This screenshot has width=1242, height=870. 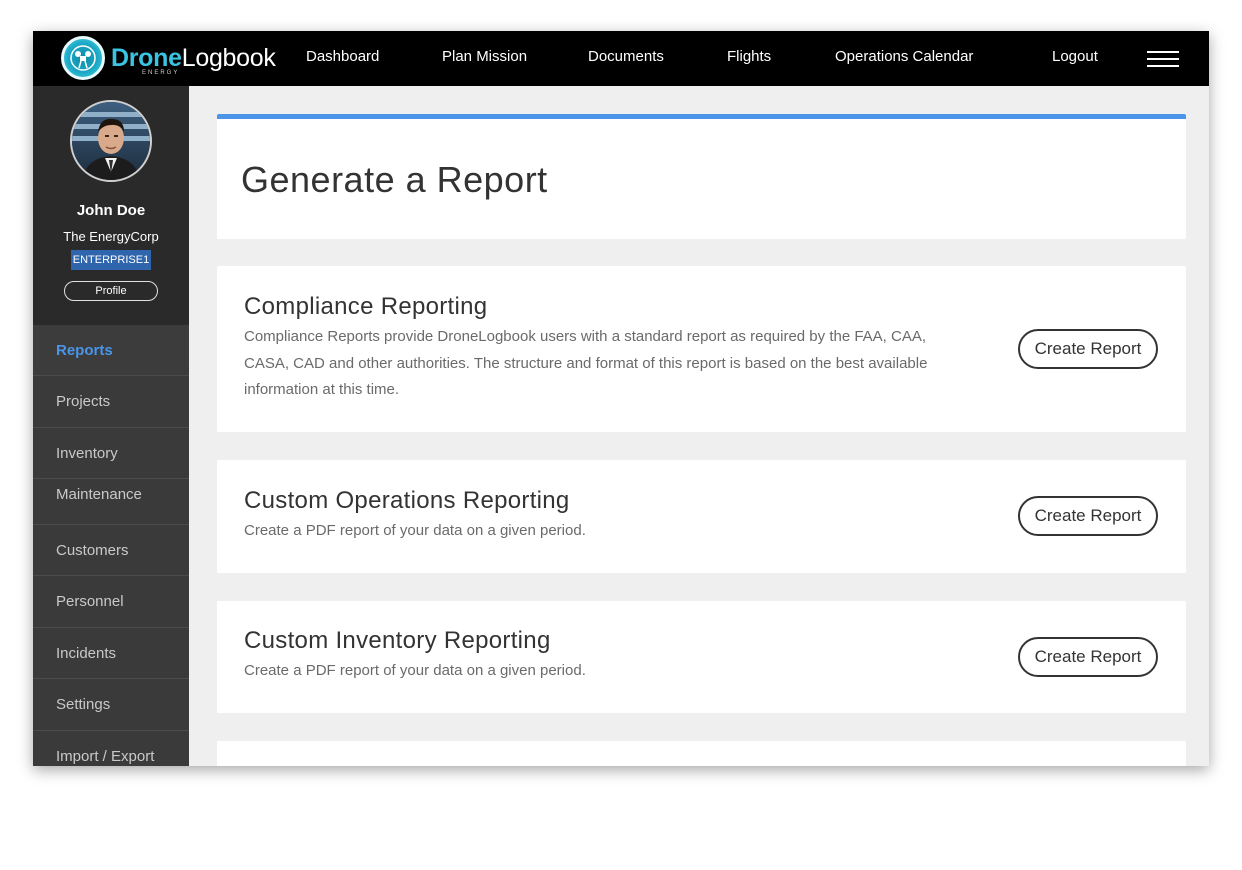 What do you see at coordinates (111, 350) in the screenshot?
I see `sidebar-item-reports: Reports` at bounding box center [111, 350].